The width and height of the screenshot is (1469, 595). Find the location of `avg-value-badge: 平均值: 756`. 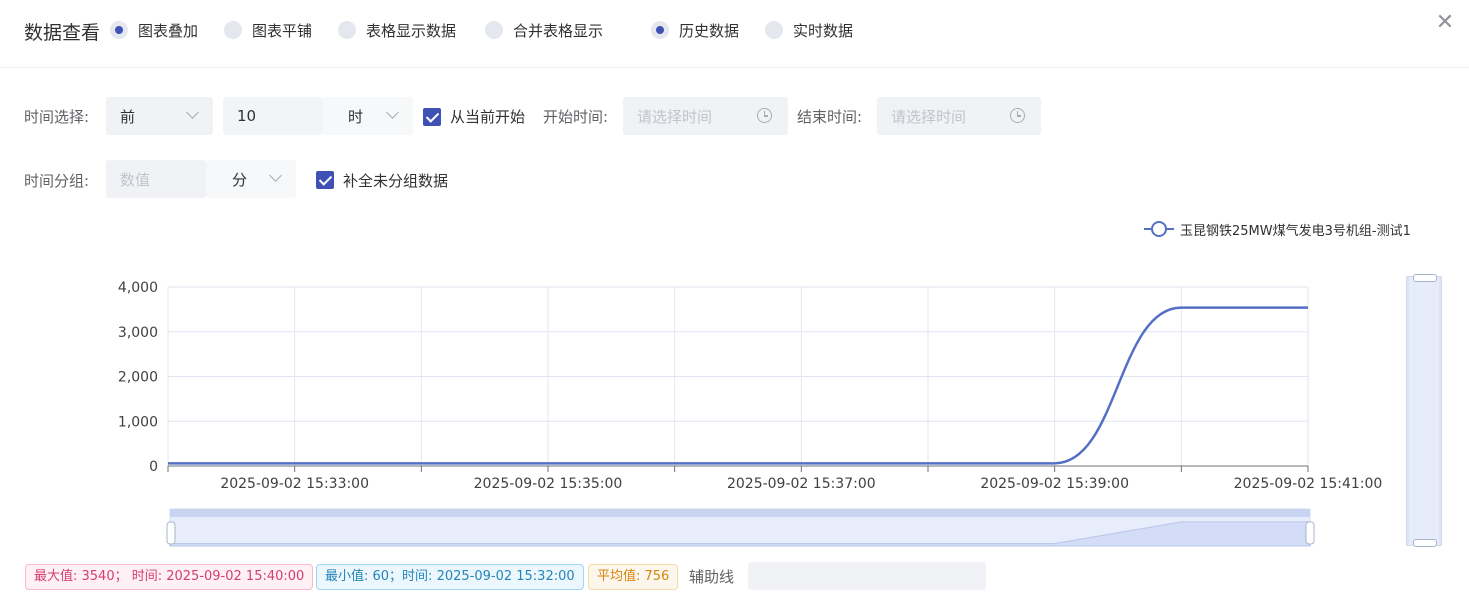

avg-value-badge: 平均值: 756 is located at coordinates (633, 577).